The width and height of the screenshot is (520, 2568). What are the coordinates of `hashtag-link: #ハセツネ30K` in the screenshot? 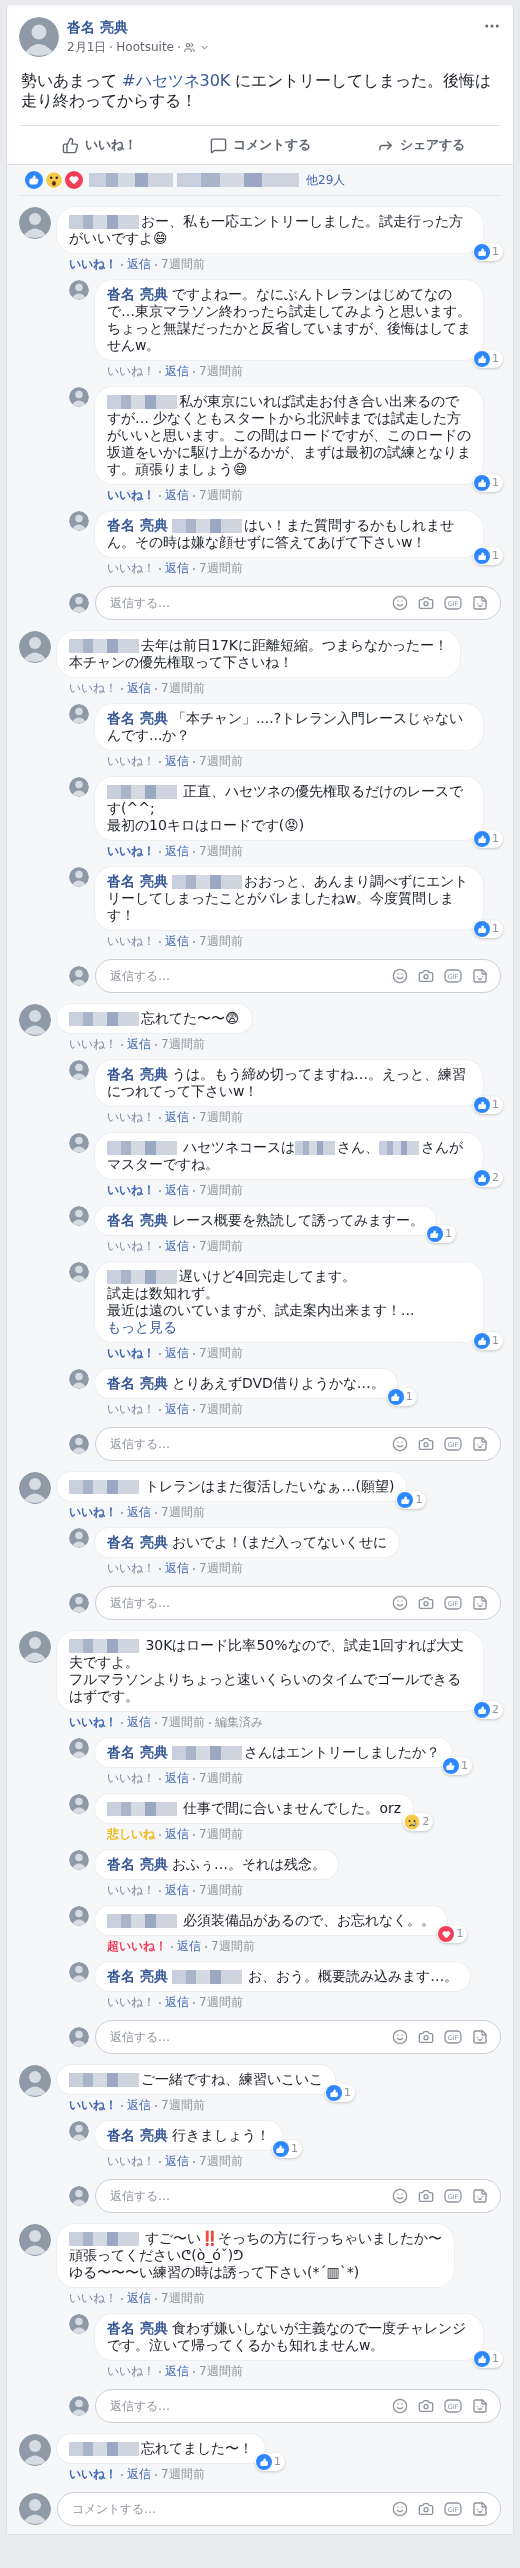 It's located at (176, 80).